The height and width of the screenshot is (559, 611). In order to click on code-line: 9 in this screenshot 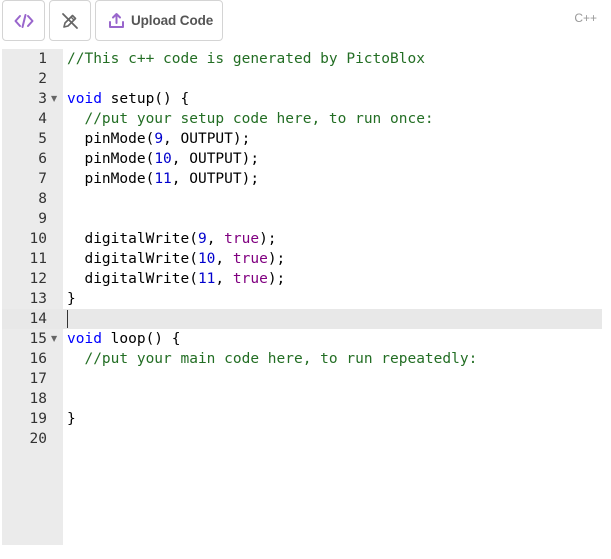, I will do `click(302, 219)`.